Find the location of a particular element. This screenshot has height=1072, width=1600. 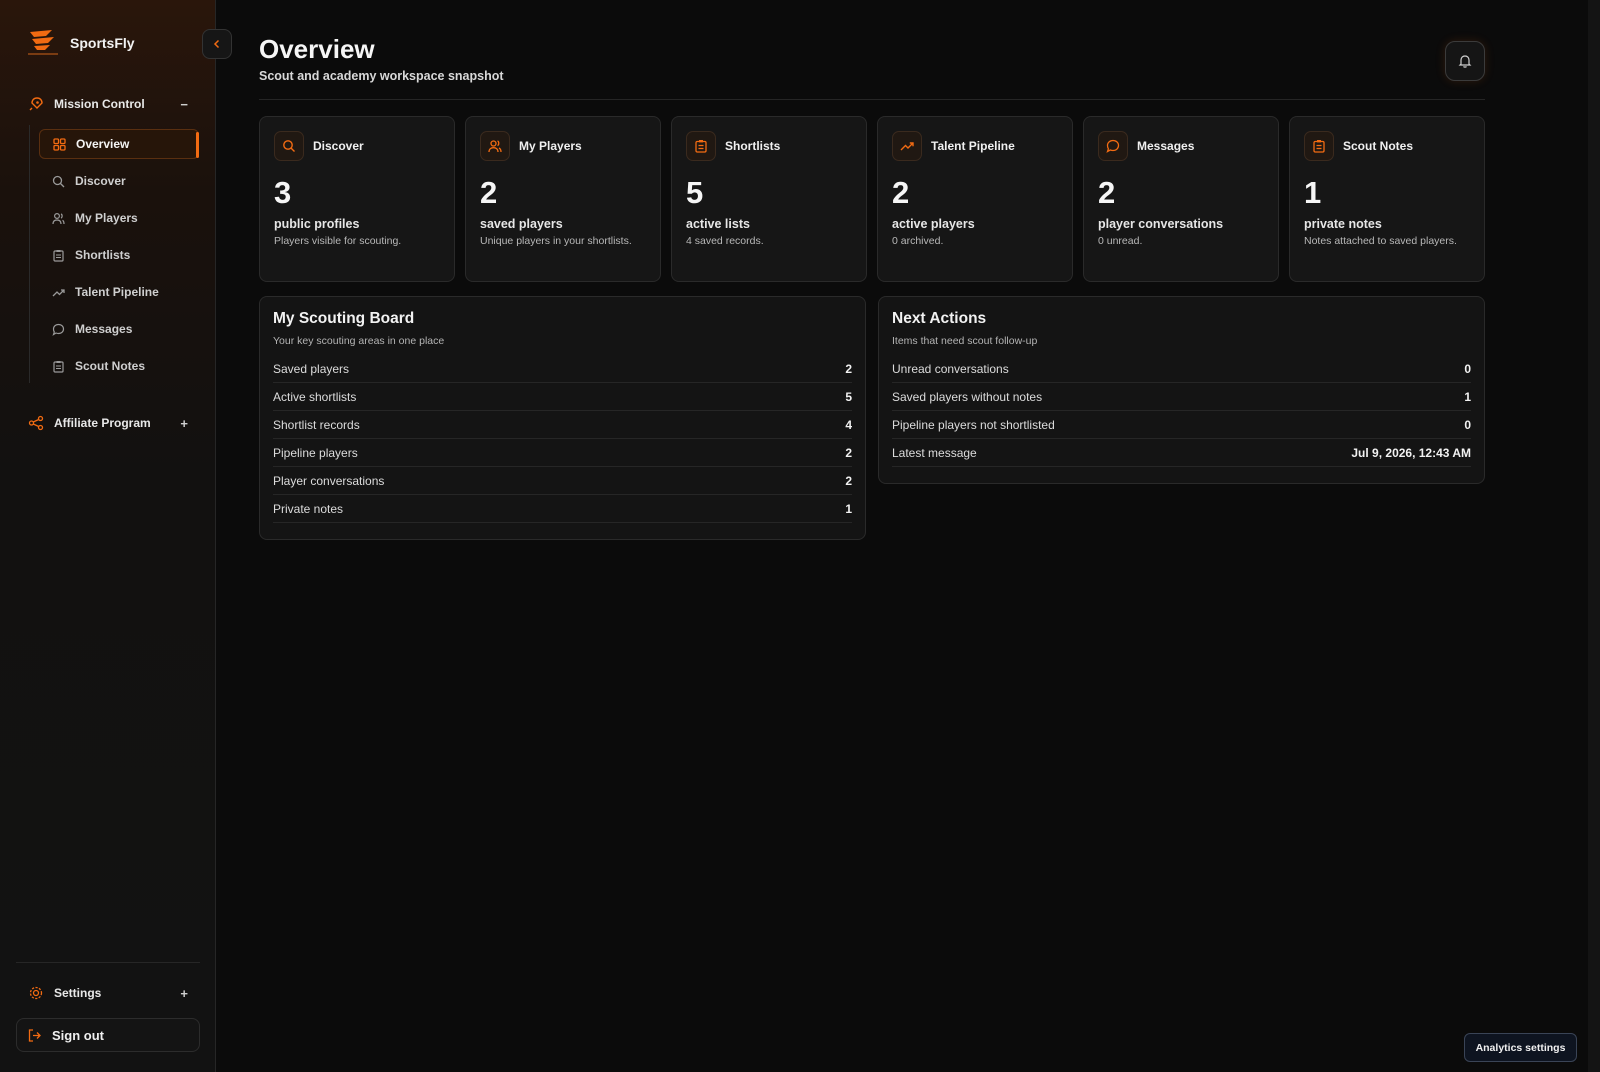

stat-description: 4 saved records. is located at coordinates (725, 241).